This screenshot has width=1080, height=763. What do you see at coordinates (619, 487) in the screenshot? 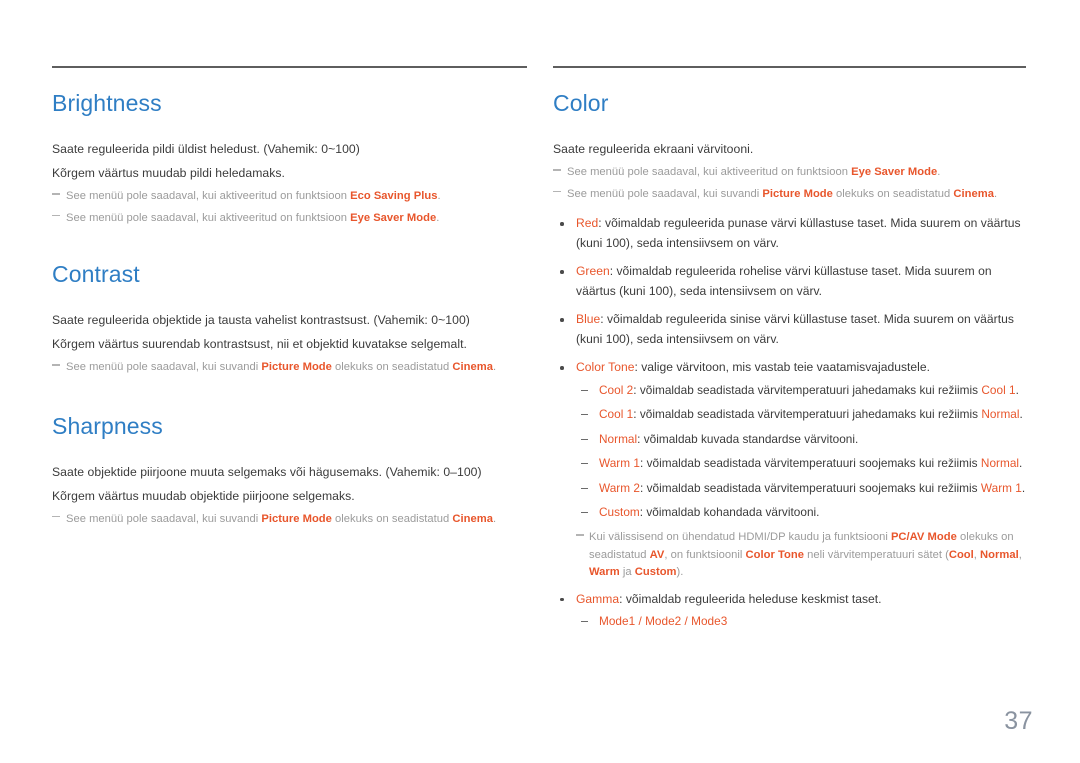
I see `suboption-keyword-warm-2: Warm 2` at bounding box center [619, 487].